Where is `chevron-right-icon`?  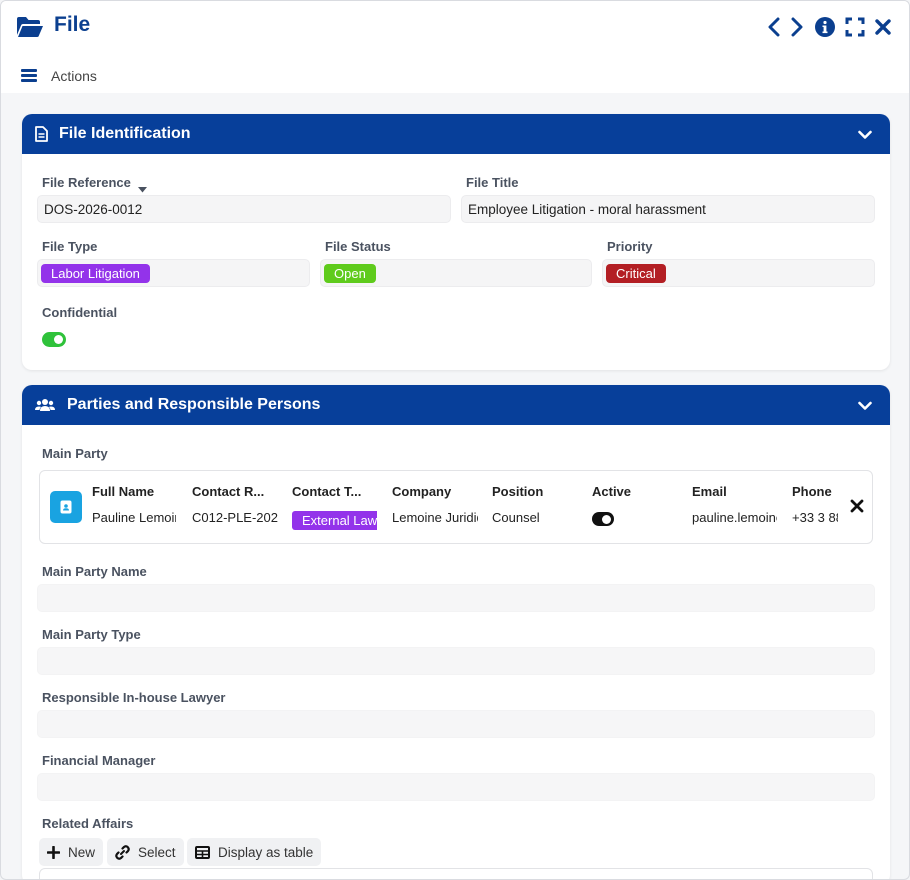
chevron-right-icon is located at coordinates (797, 27).